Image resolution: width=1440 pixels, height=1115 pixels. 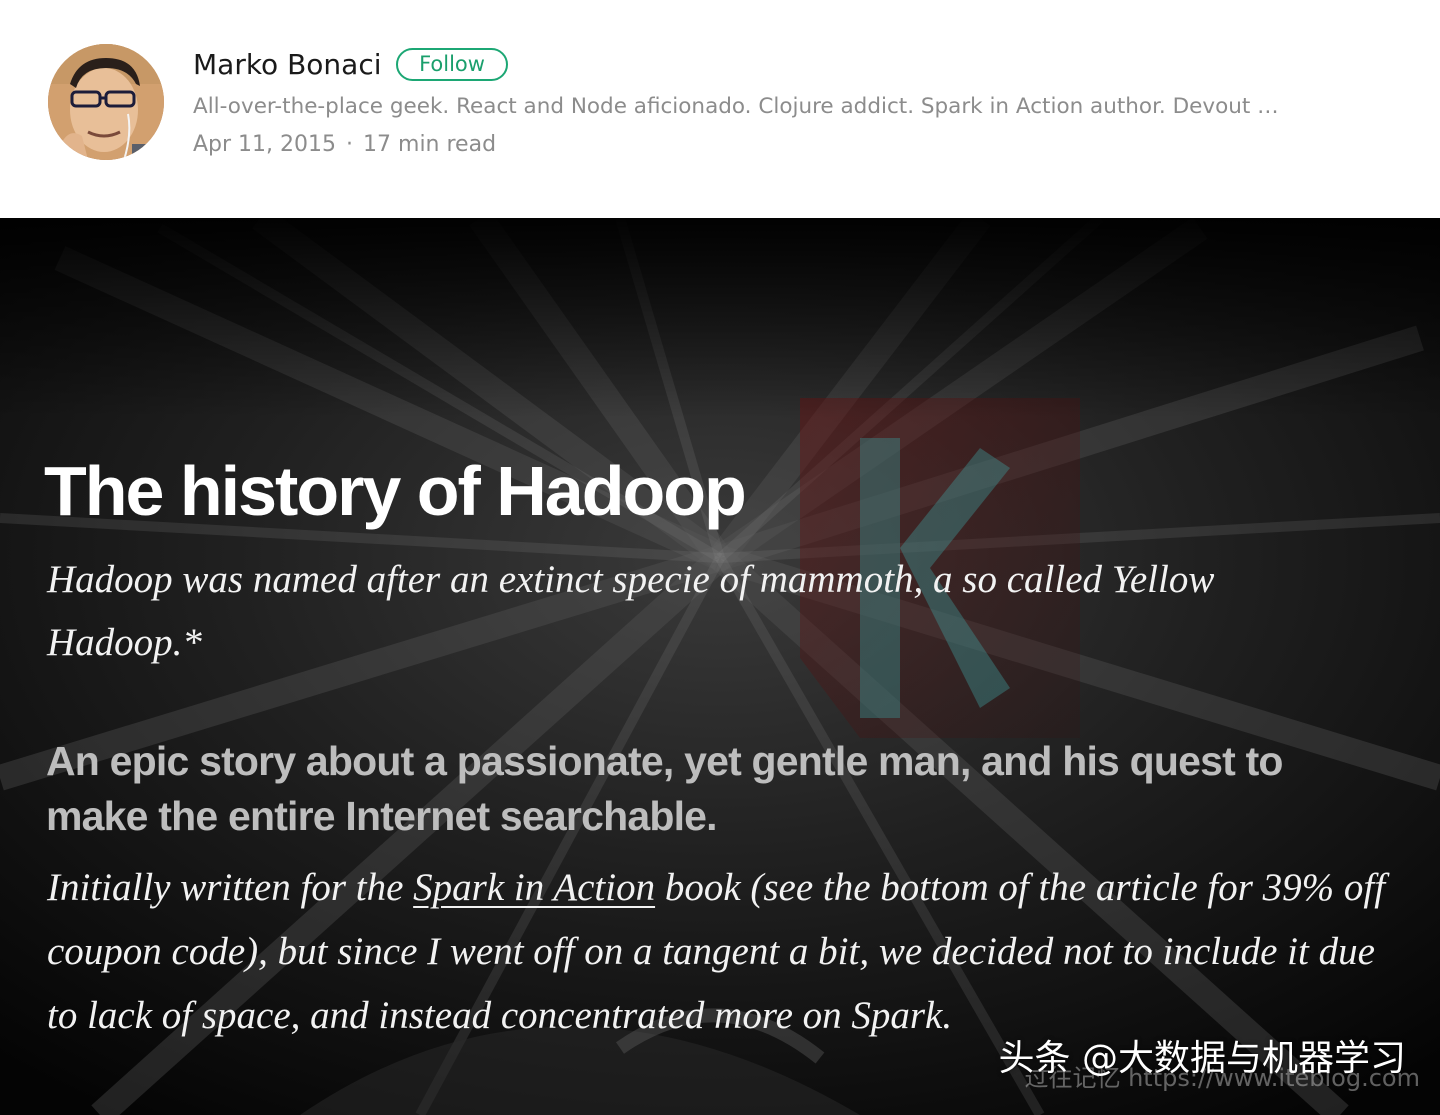 I want to click on author-avatar, so click(x=106, y=102).